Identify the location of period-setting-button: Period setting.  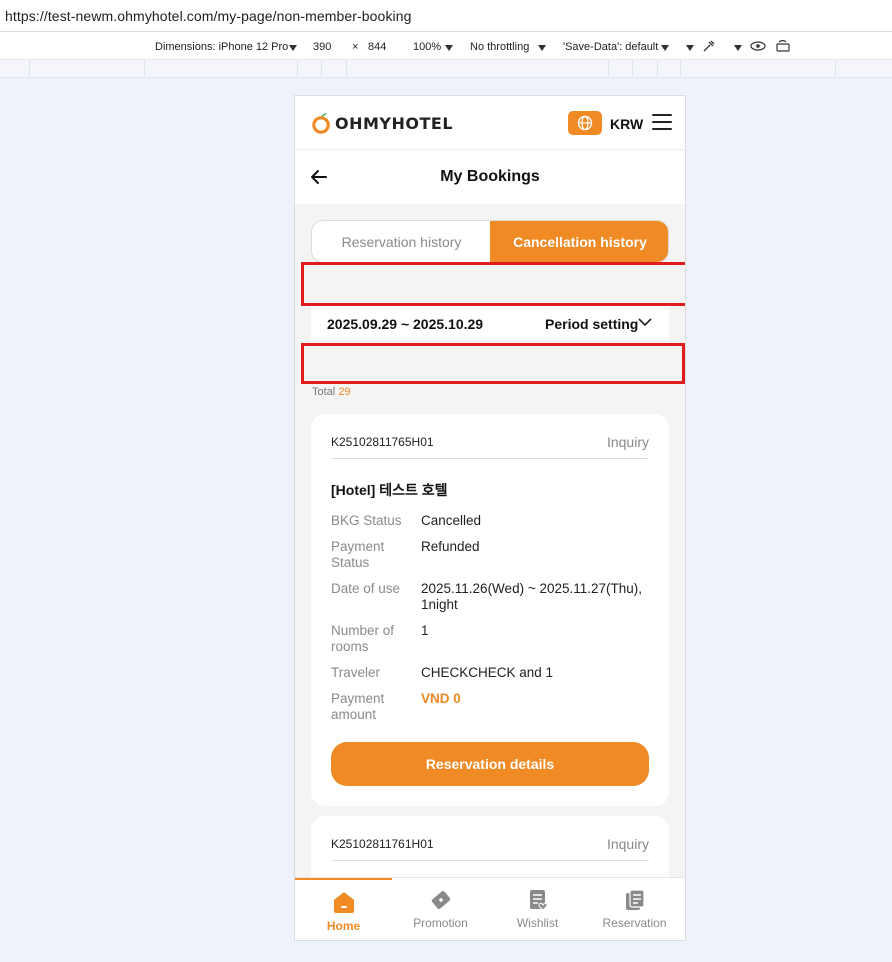
(591, 324).